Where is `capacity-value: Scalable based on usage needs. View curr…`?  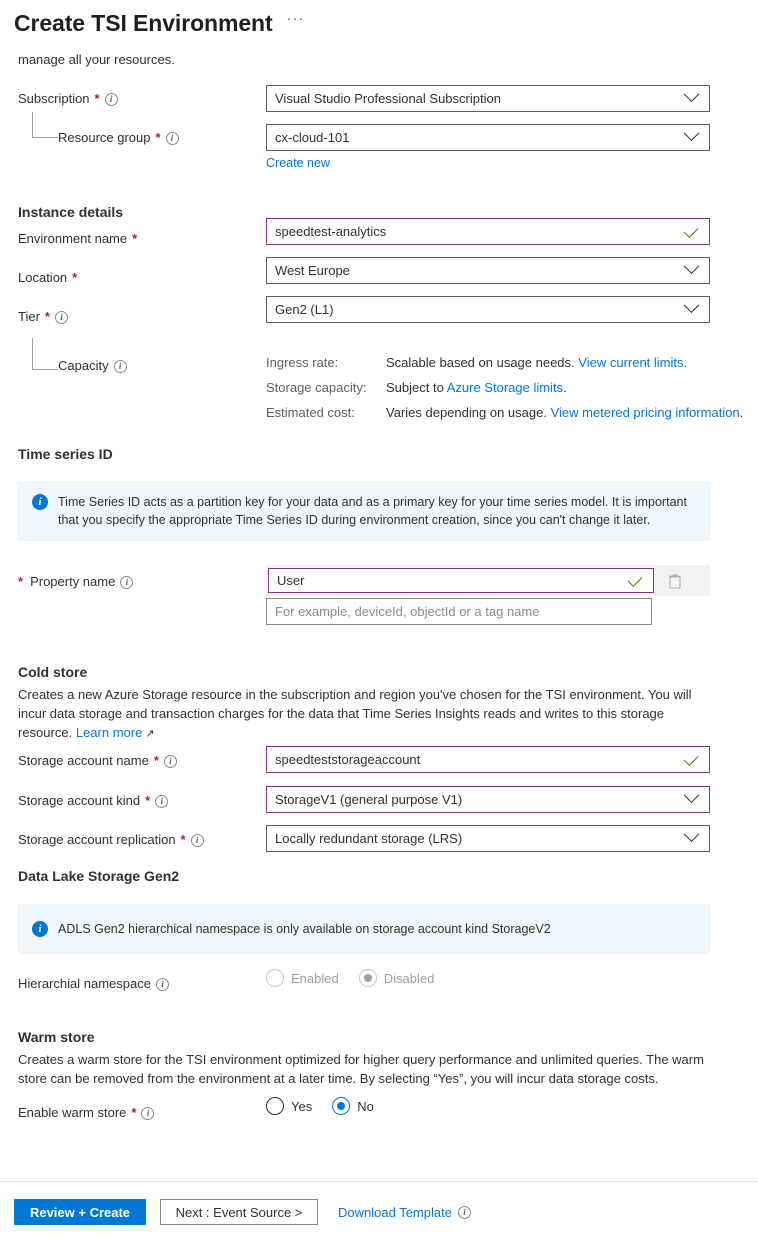
capacity-value: Scalable based on usage needs. View curr… is located at coordinates (536, 362).